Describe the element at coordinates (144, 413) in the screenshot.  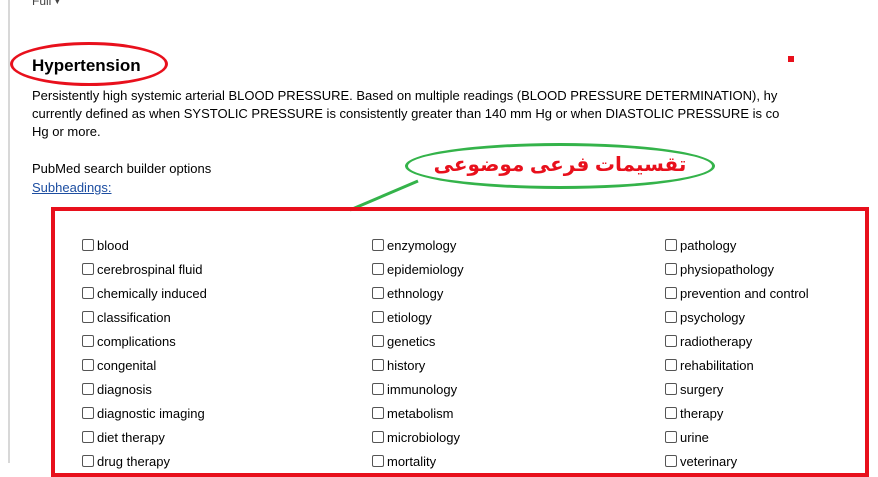
I see `subheading-option: diagnostic imaging` at that location.